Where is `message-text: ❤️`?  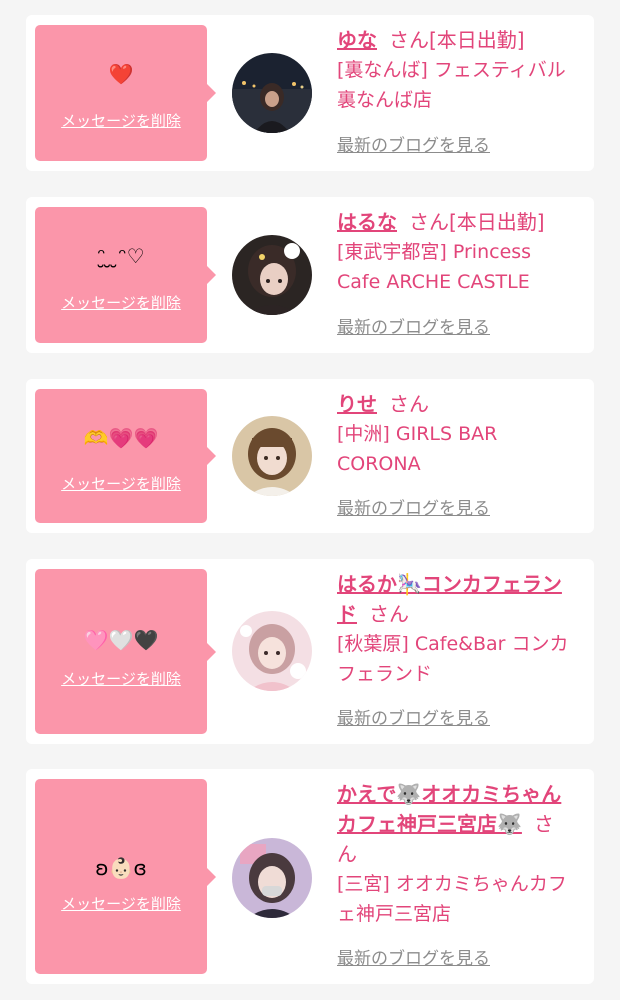 message-text: ❤️ is located at coordinates (121, 74).